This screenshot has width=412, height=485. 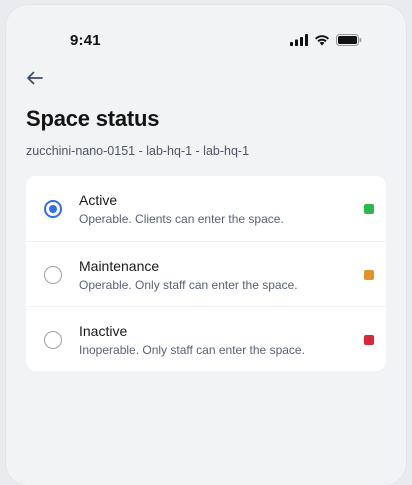 I want to click on page-subtitle: zucchini-nano-0151 - lab-hq-1 - lab-hq-1, so click(x=138, y=151).